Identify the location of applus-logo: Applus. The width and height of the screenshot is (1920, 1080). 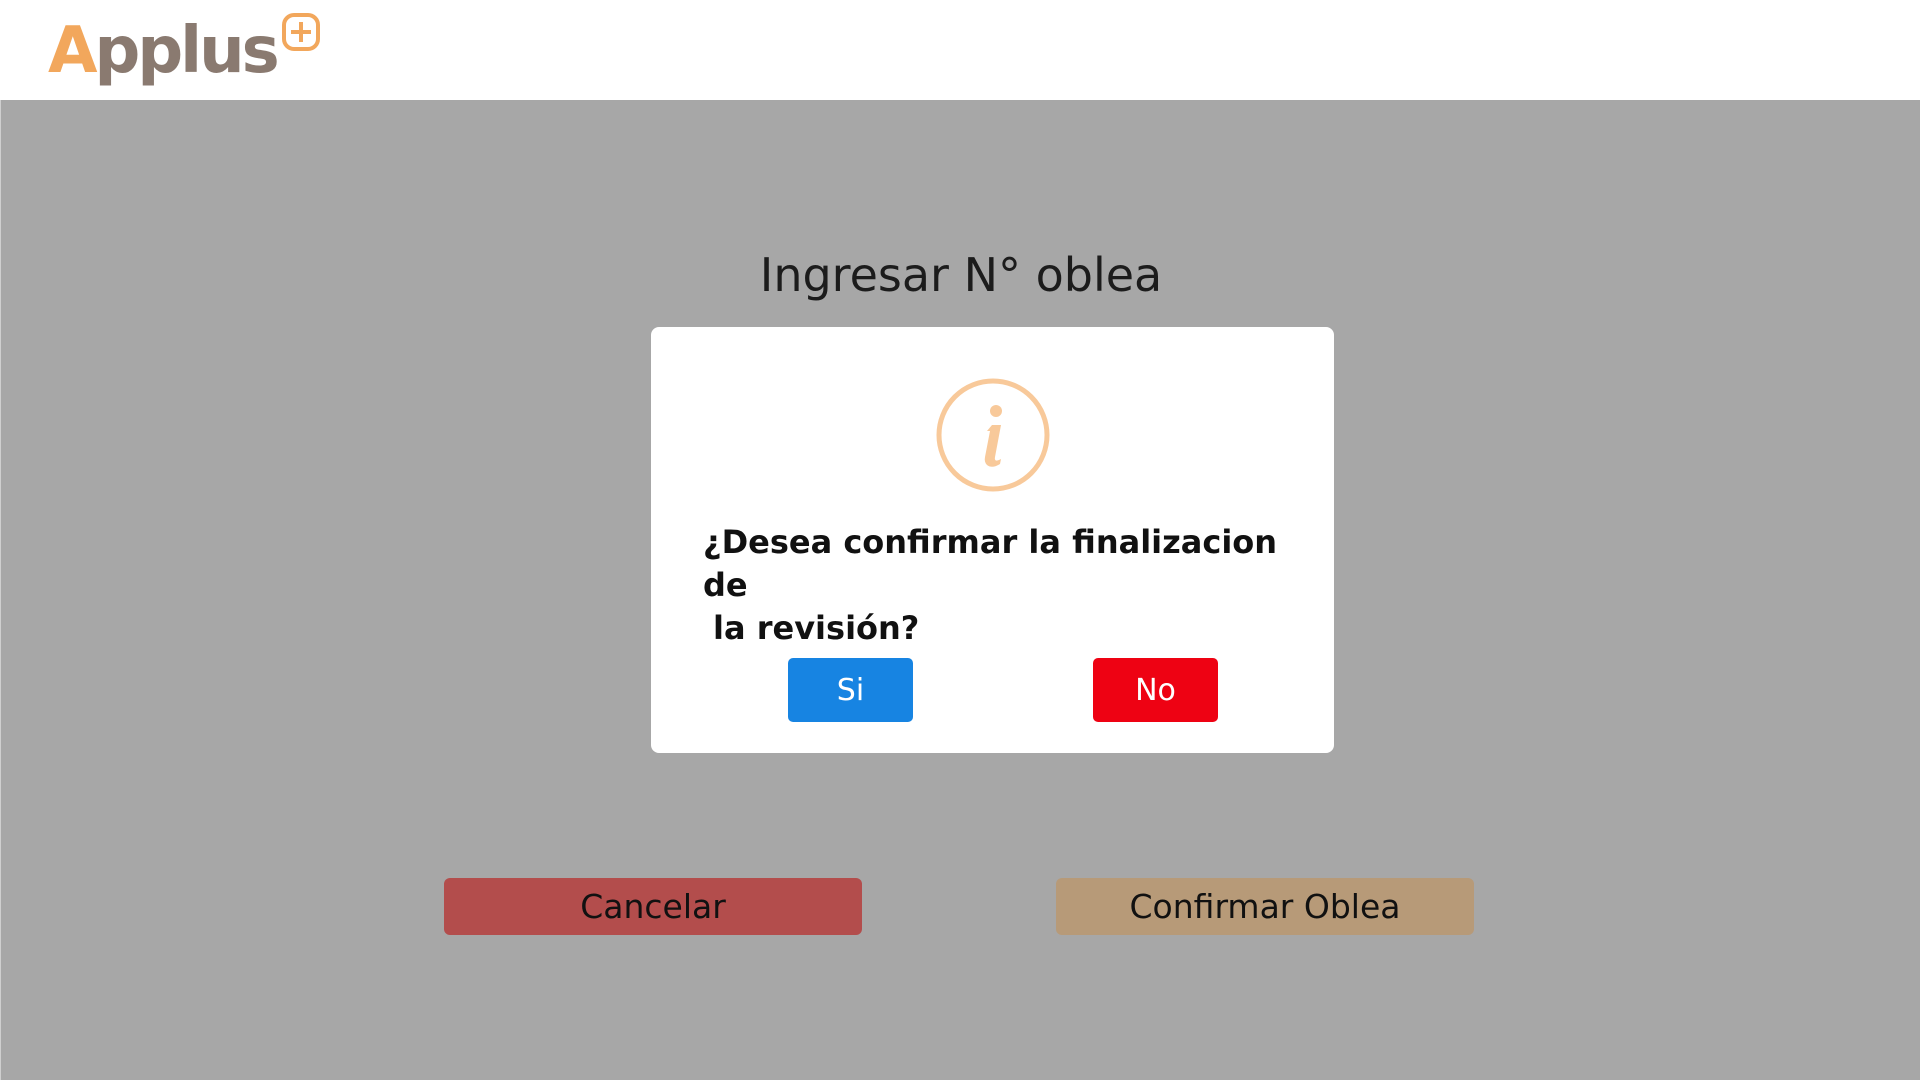
(184, 51).